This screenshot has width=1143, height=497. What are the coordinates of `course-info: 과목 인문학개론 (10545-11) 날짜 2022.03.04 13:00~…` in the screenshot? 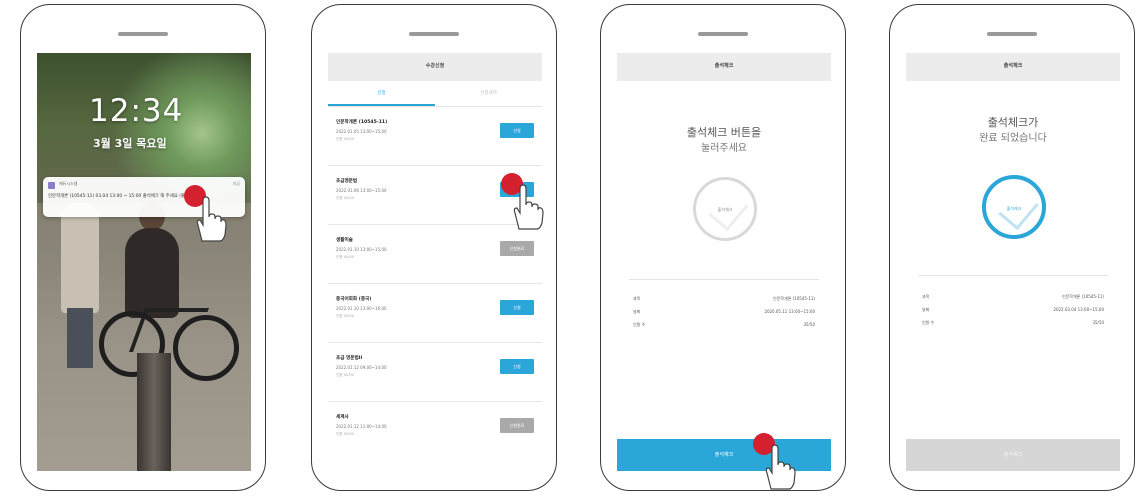 It's located at (1013, 302).